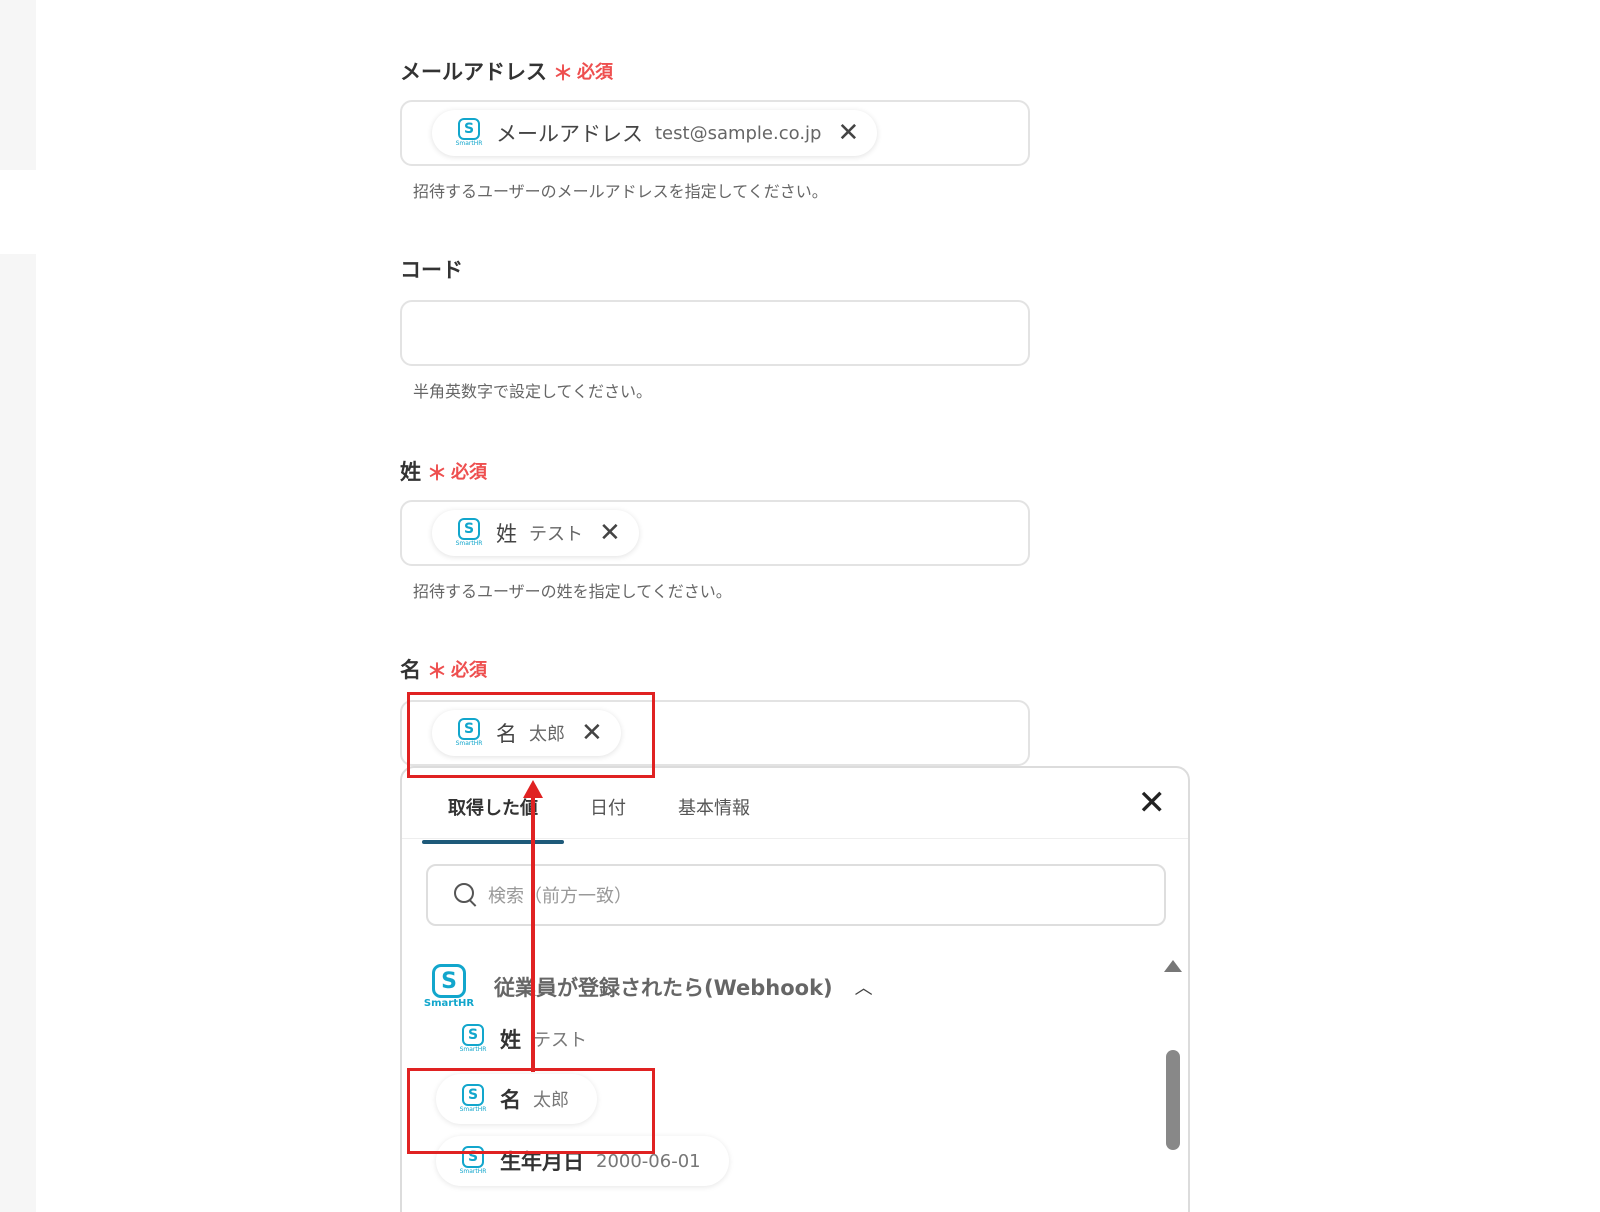 Image resolution: width=1600 pixels, height=1212 pixels. I want to click on last-name-hint: 招待するユーザーの姓を指定してください。, so click(572, 591).